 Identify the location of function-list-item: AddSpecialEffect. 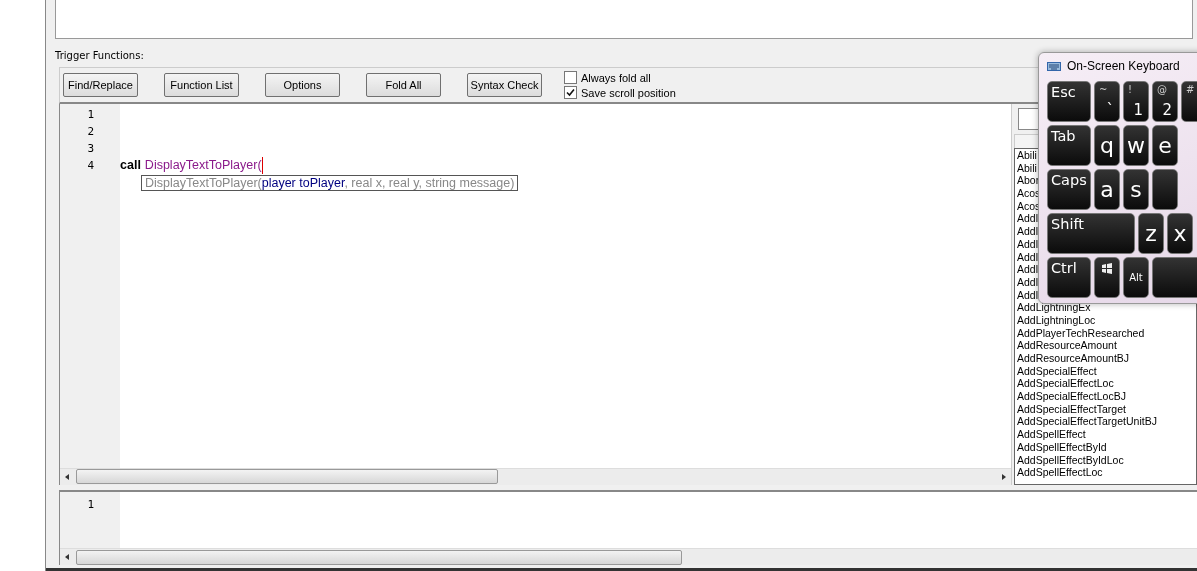
(1106, 371).